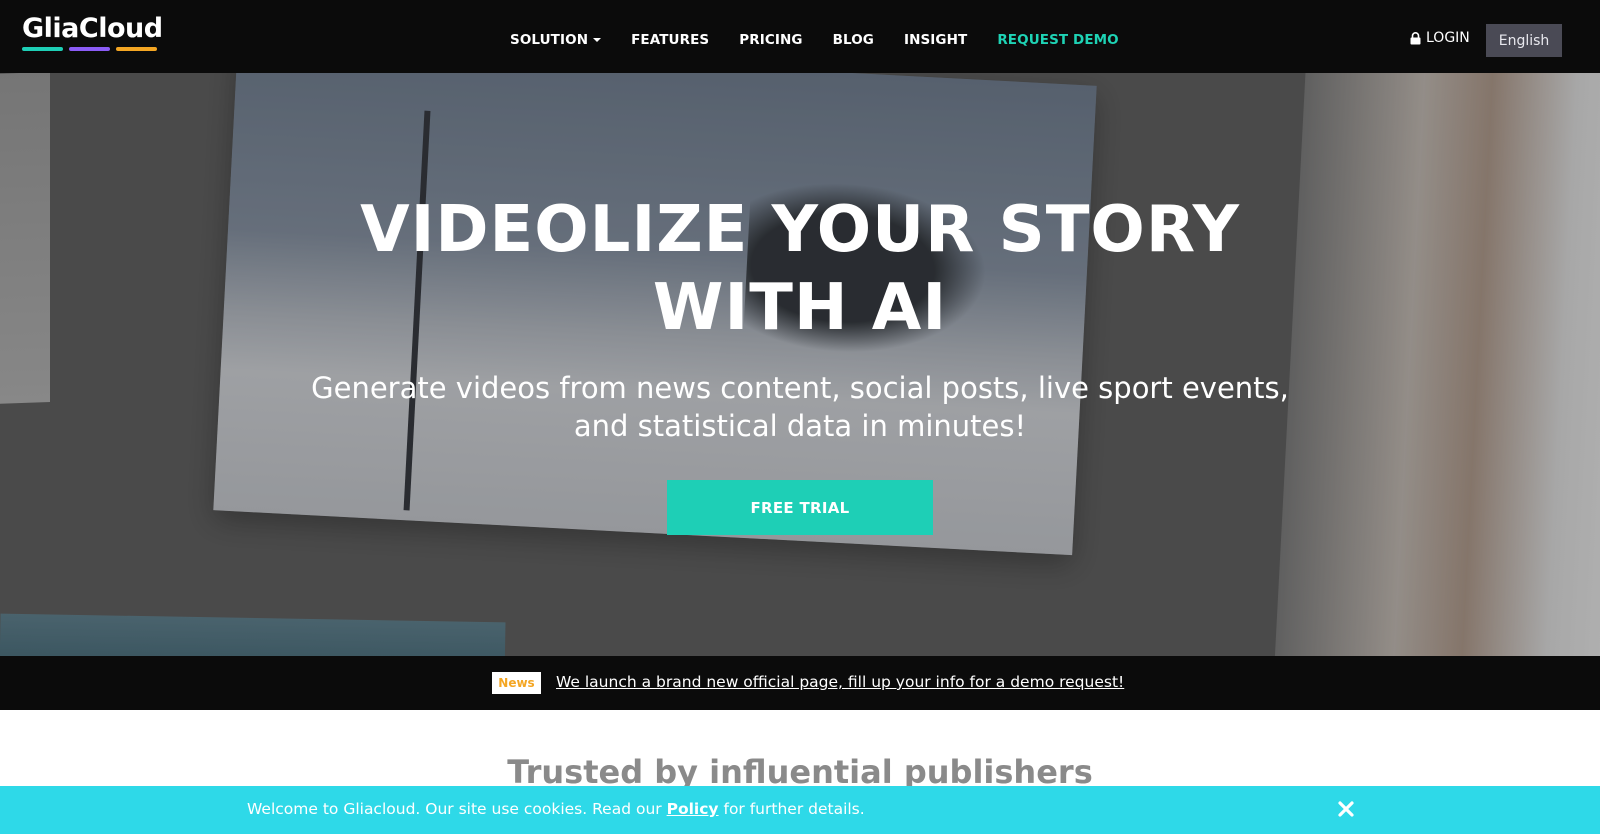 The height and width of the screenshot is (834, 1600). I want to click on hero-title-line1: VIDEOLIZE YOUR STORY, so click(800, 230).